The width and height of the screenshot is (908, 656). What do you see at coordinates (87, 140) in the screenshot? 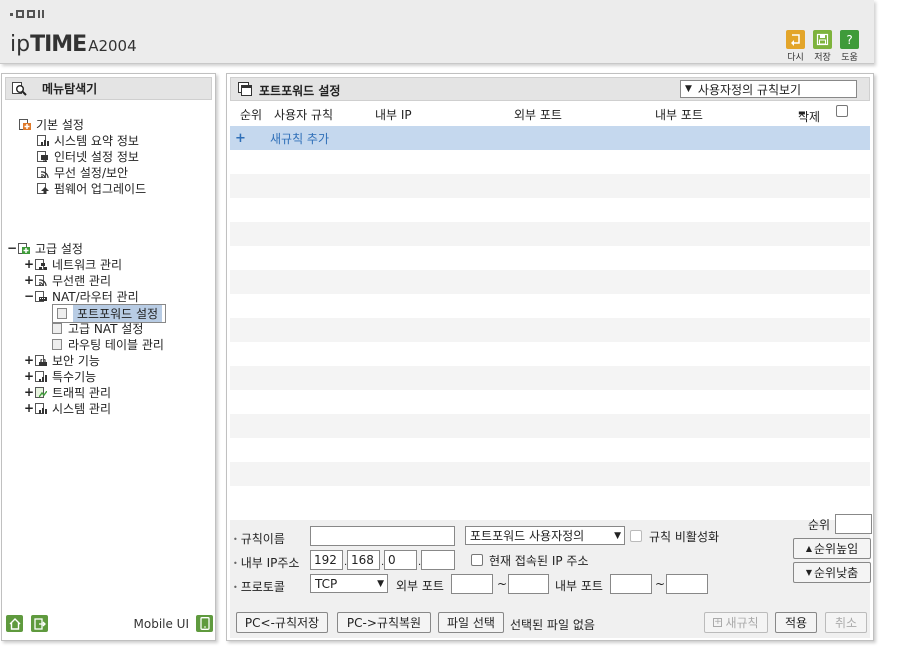
I see `tree-item-system-summary: 시스템 요약 정보` at bounding box center [87, 140].